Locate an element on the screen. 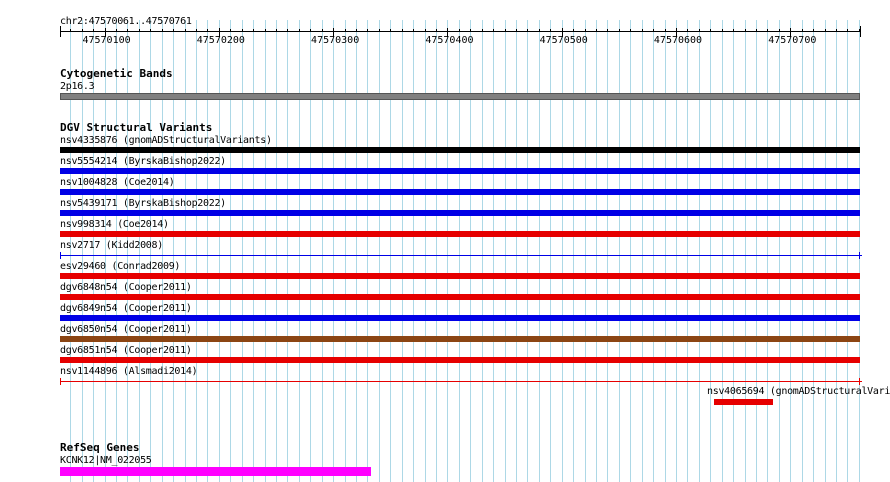  ruler-tick-label: 47570700 is located at coordinates (792, 40).